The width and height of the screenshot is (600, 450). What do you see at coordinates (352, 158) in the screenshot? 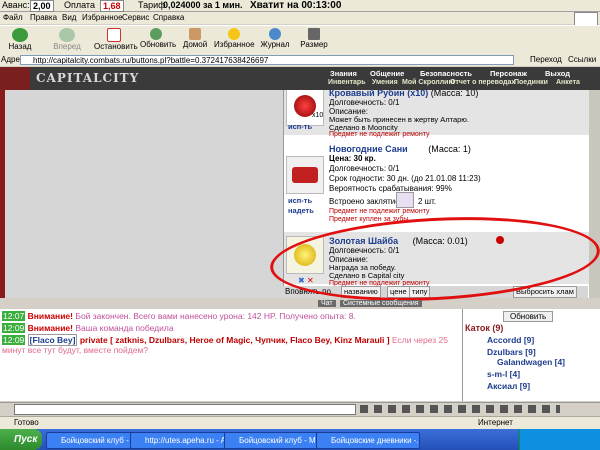
I see `item-price: Цена: 30 кр.` at bounding box center [352, 158].